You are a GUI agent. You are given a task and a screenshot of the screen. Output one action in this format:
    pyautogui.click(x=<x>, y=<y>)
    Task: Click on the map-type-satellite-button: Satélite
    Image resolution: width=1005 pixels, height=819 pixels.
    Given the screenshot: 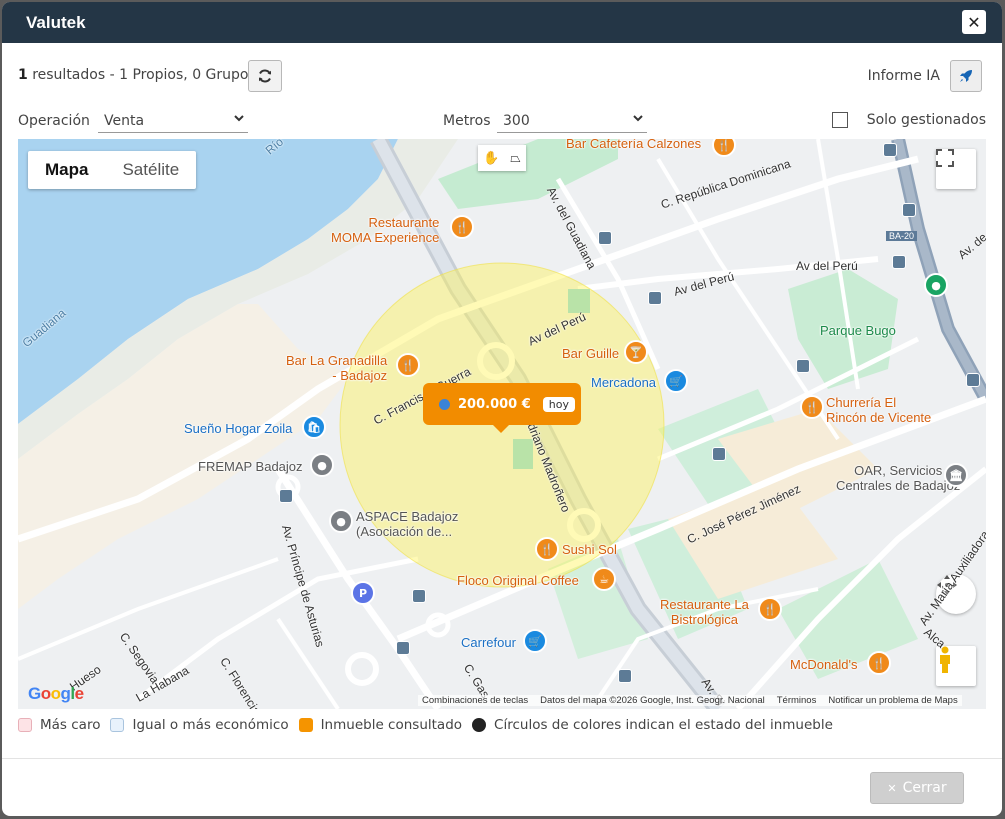 What is the action you would take?
    pyautogui.click(x=150, y=170)
    